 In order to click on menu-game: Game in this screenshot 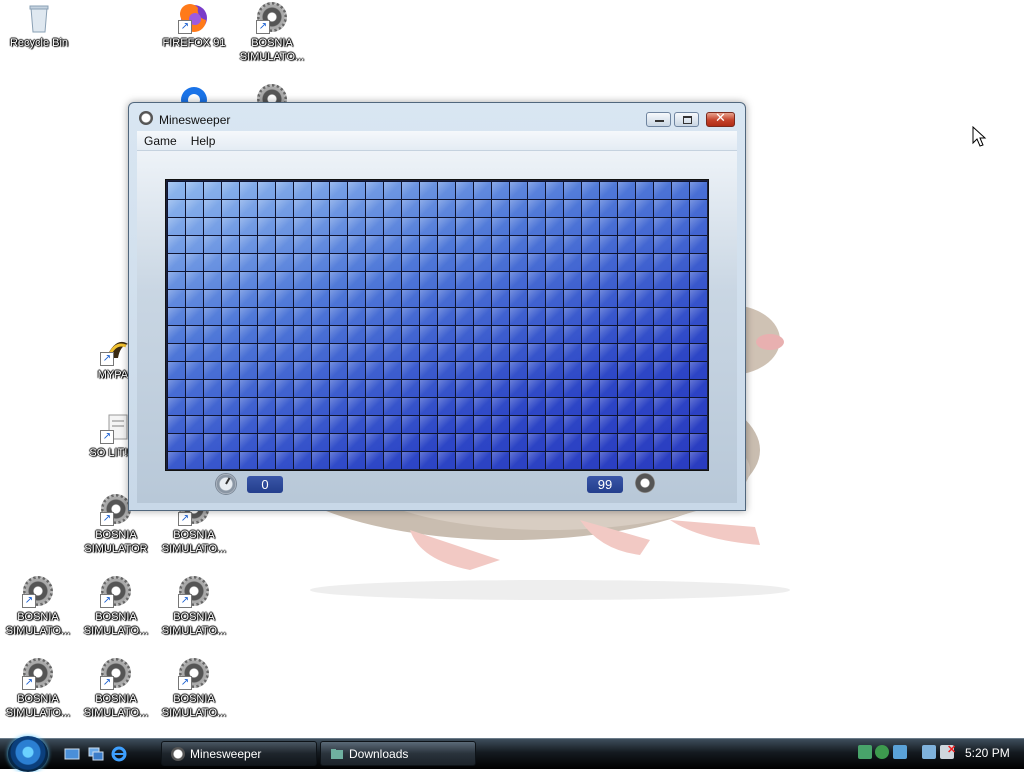, I will do `click(160, 139)`.